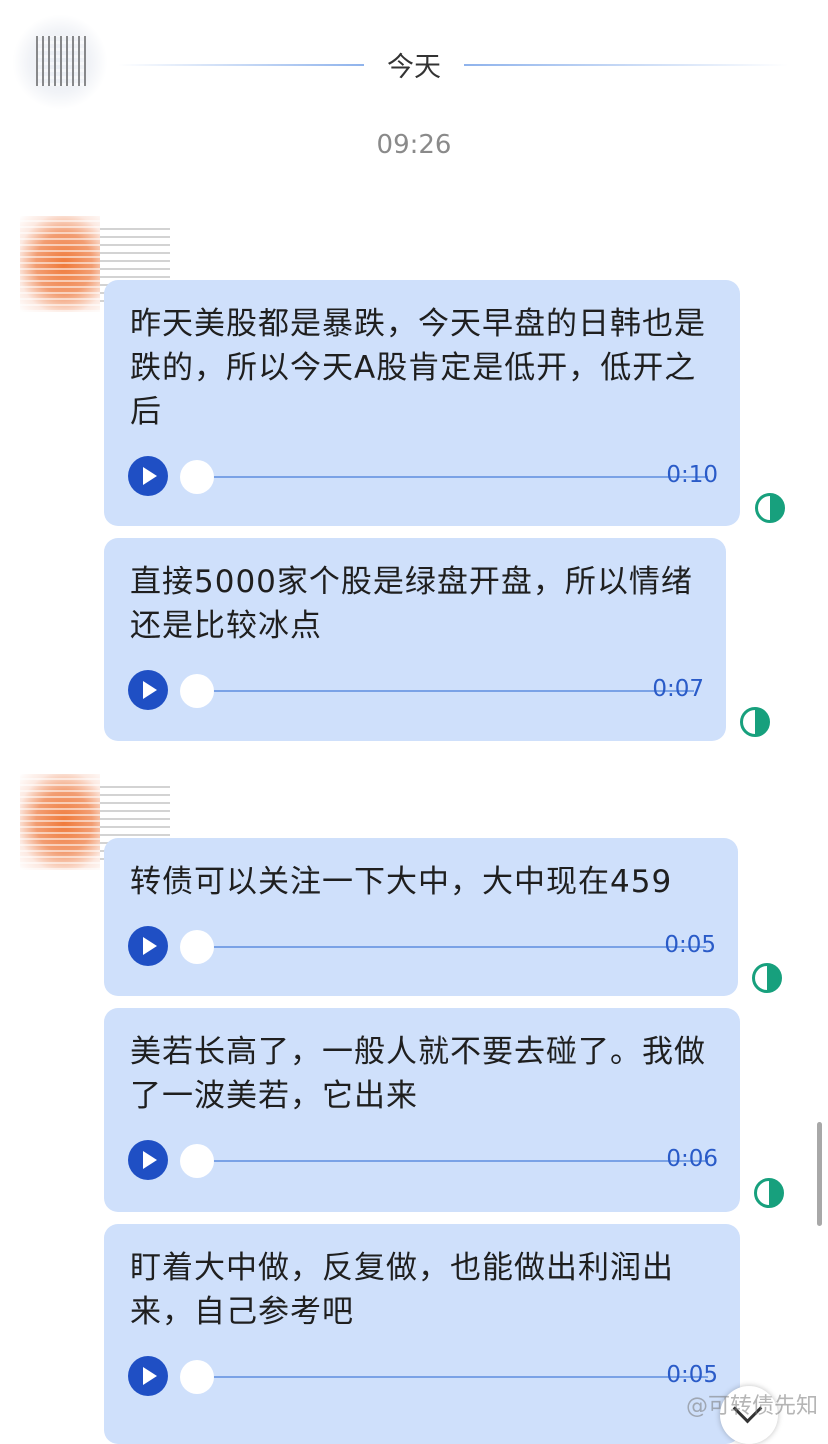 The height and width of the screenshot is (1444, 828). I want to click on voice-duration: 0:07, so click(678, 689).